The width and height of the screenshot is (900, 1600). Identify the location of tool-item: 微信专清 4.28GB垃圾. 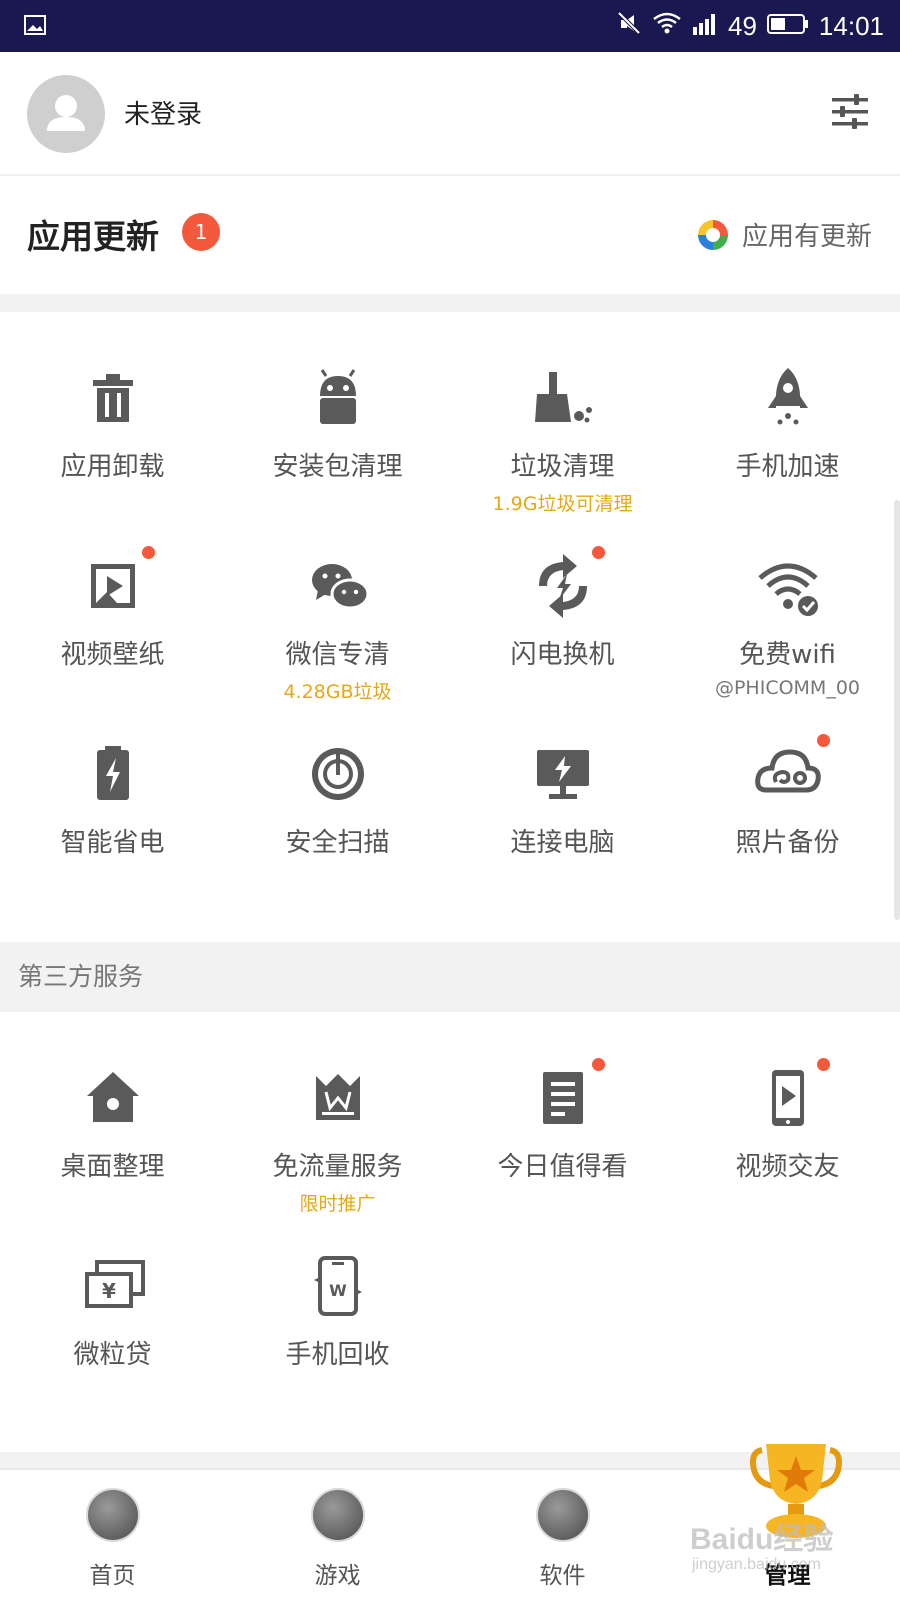
(337, 627).